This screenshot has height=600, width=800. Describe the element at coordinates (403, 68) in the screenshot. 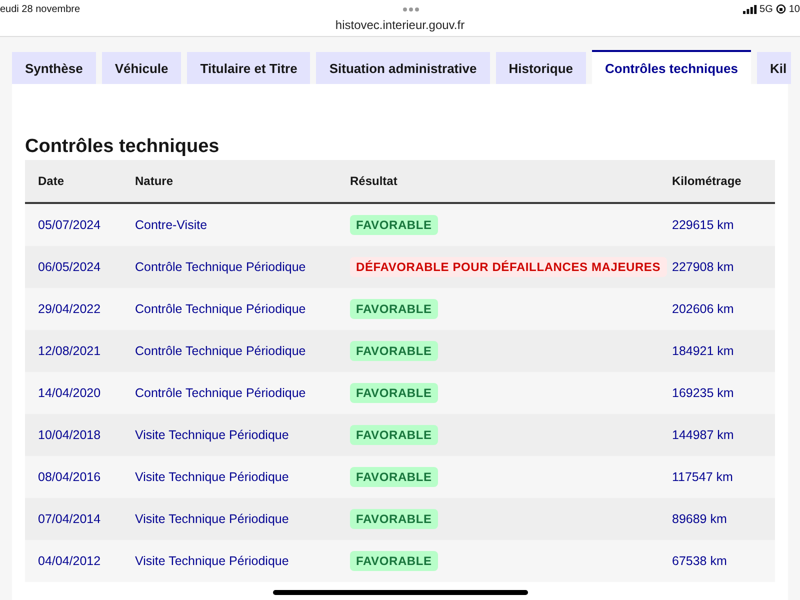

I see `tab: Situation administrative` at that location.